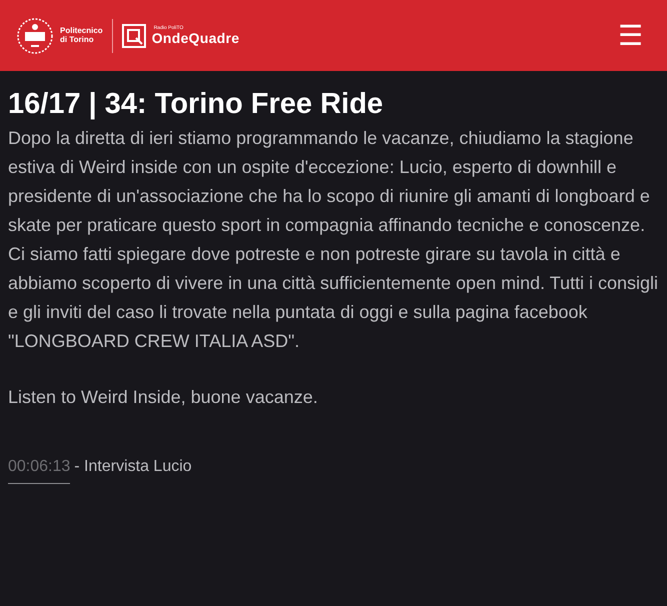 The height and width of the screenshot is (606, 667). I want to click on chapter-label: - Intervista Lucio, so click(133, 466).